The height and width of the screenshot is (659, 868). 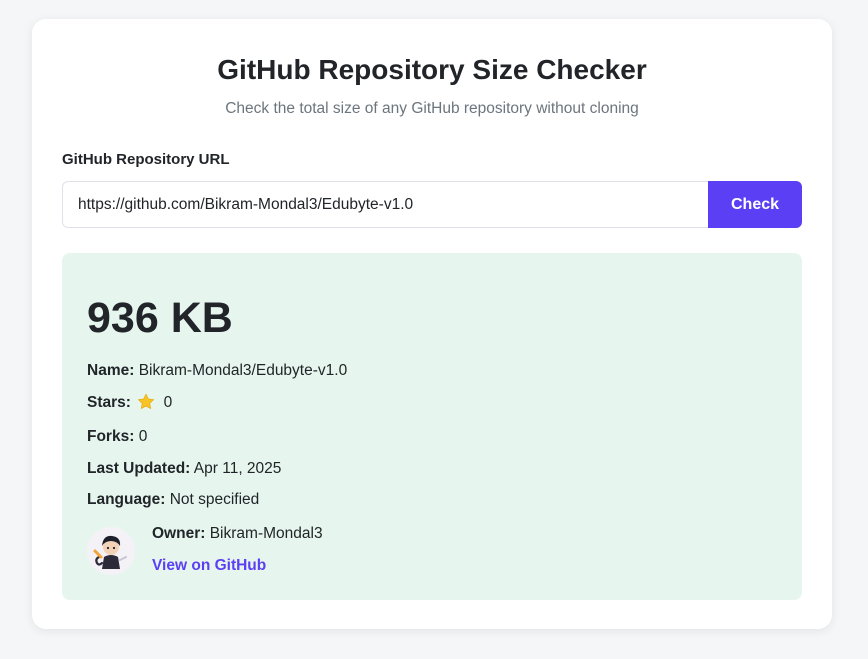 What do you see at coordinates (109, 402) in the screenshot?
I see `stars-label: Stars:` at bounding box center [109, 402].